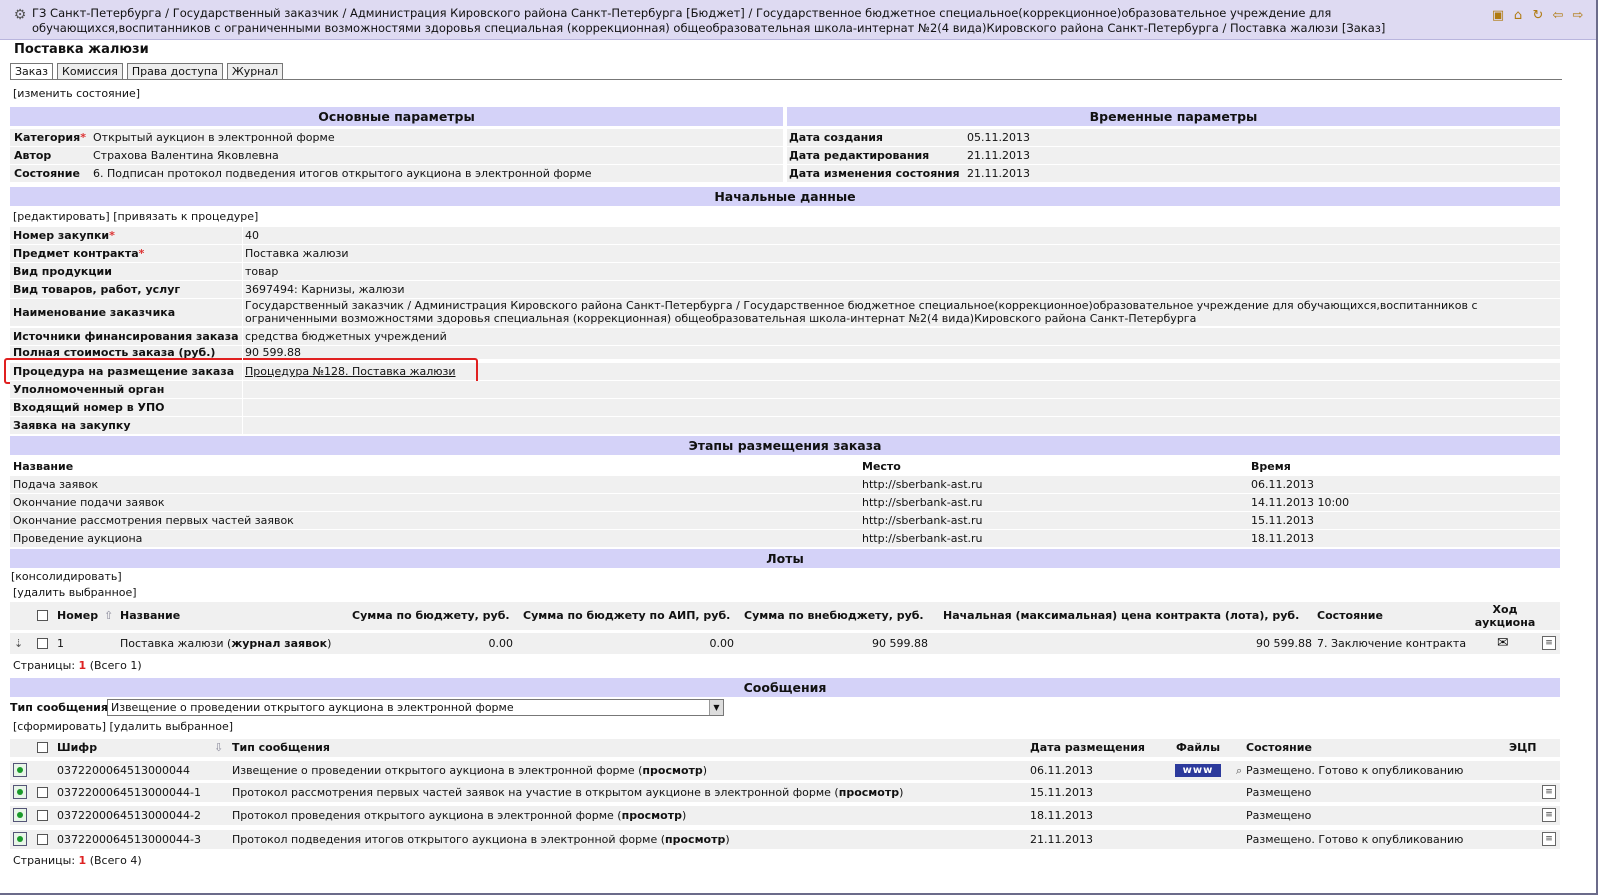 This screenshot has width=1598, height=895. I want to click on sort-arrow-icon: ⇧, so click(108, 615).